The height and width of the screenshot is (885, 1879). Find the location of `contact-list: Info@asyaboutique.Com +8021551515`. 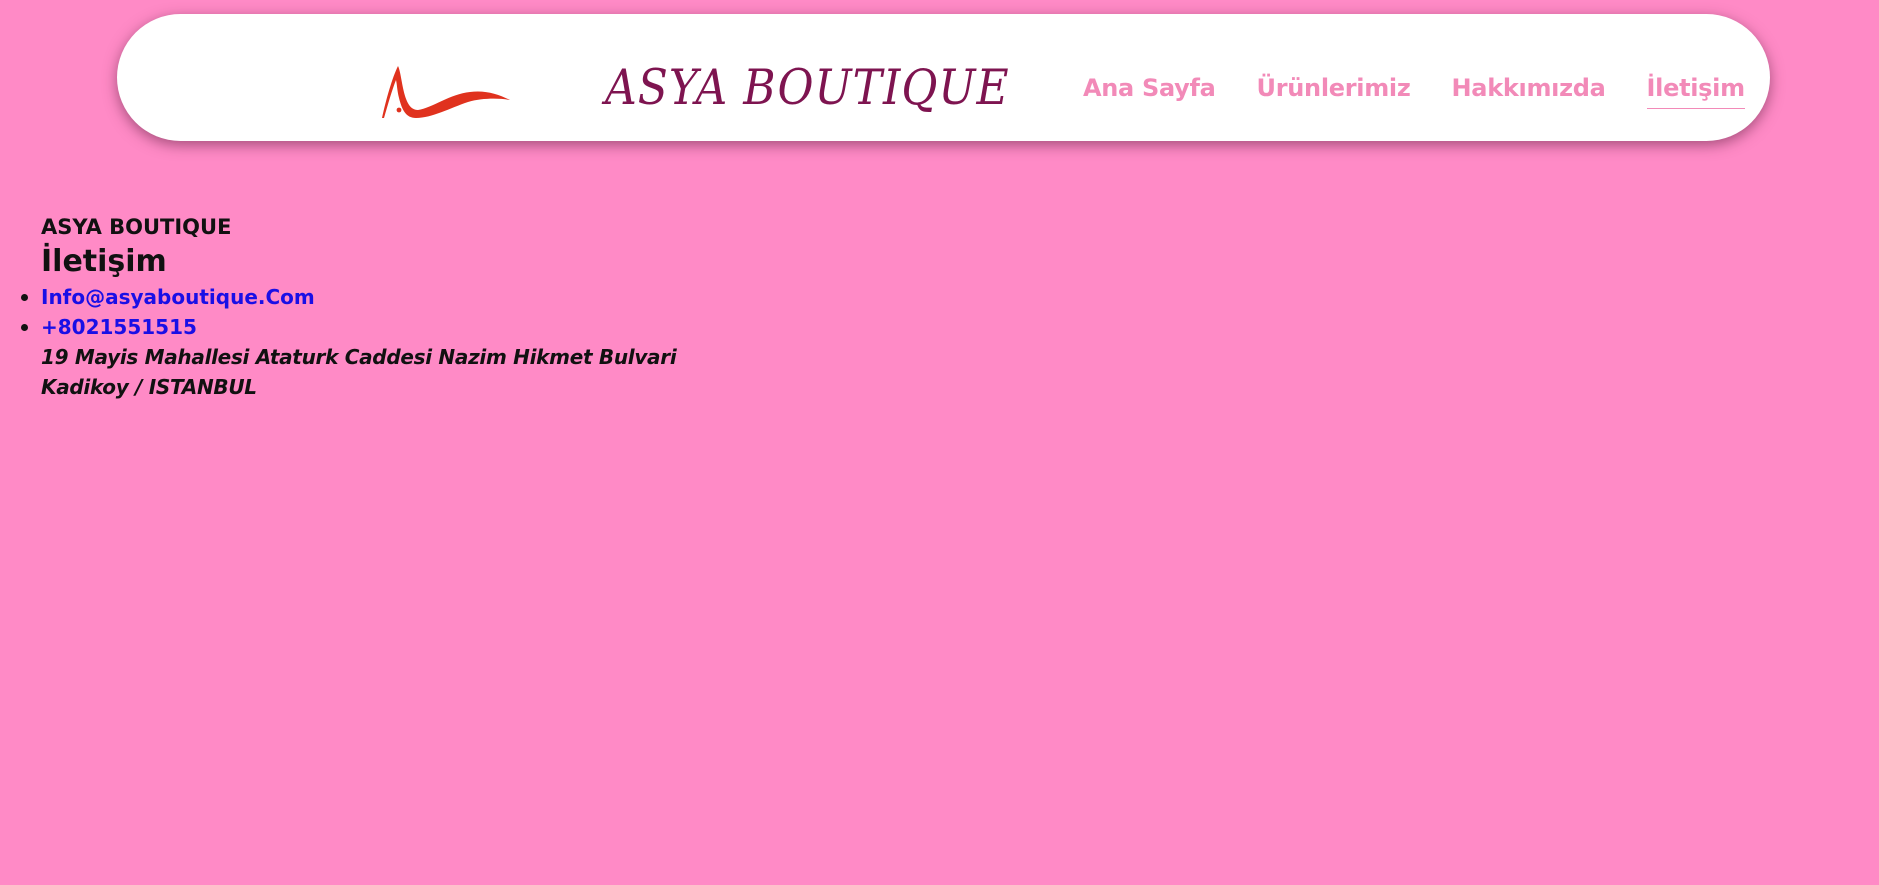

contact-list: Info@asyaboutique.Com +8021551515 is located at coordinates (348, 312).